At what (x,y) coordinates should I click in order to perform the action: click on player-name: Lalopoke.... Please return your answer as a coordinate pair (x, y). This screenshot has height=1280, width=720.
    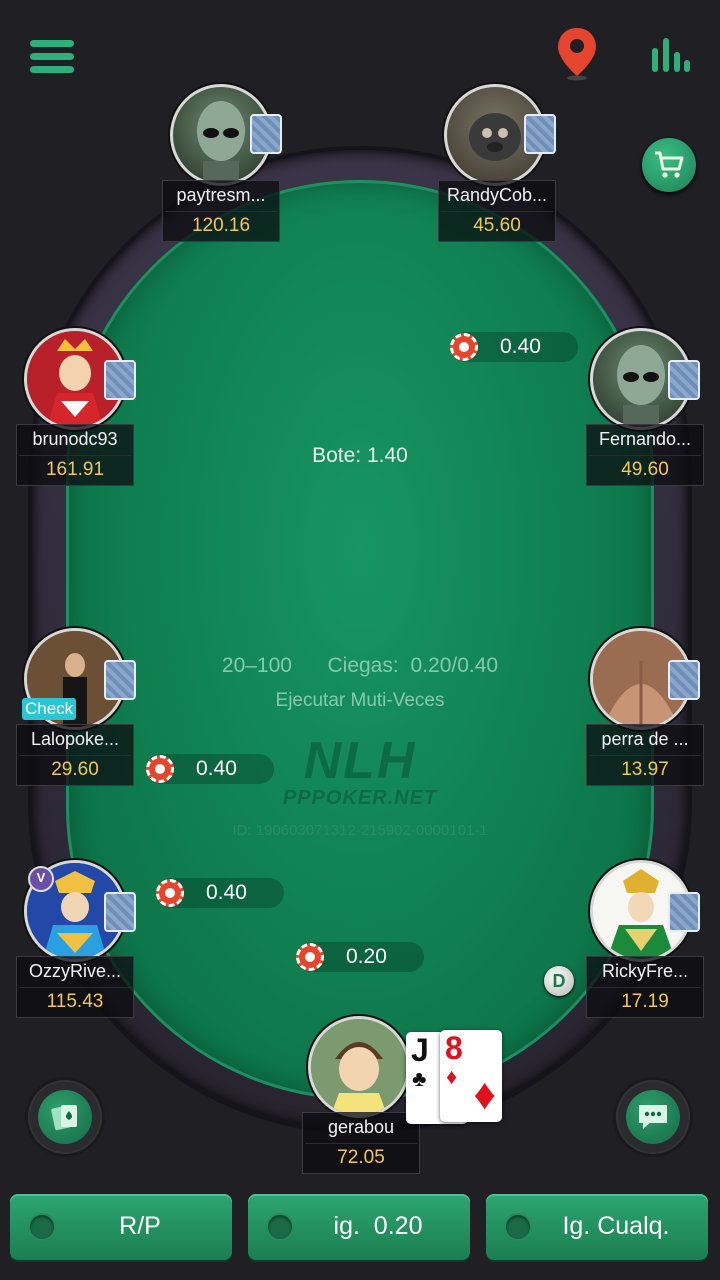
    Looking at the image, I should click on (75, 739).